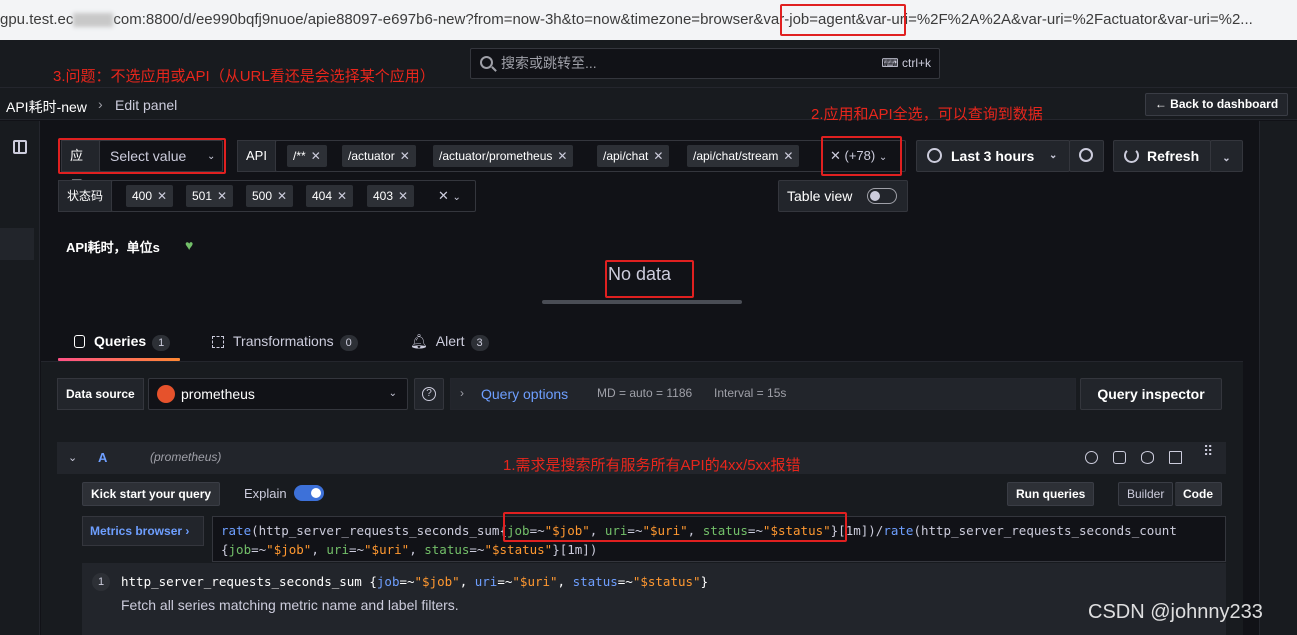  Describe the element at coordinates (486, 62) in the screenshot. I see `search-icon` at that location.